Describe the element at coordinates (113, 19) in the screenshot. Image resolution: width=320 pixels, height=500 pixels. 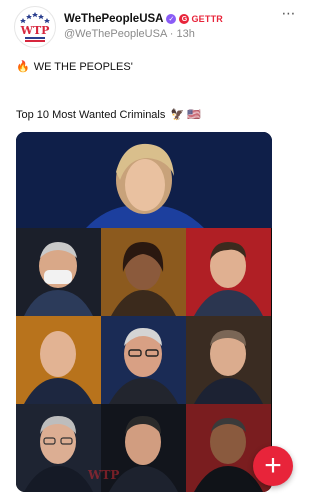
I see `author-display-name: WeThePeopleUSA` at that location.